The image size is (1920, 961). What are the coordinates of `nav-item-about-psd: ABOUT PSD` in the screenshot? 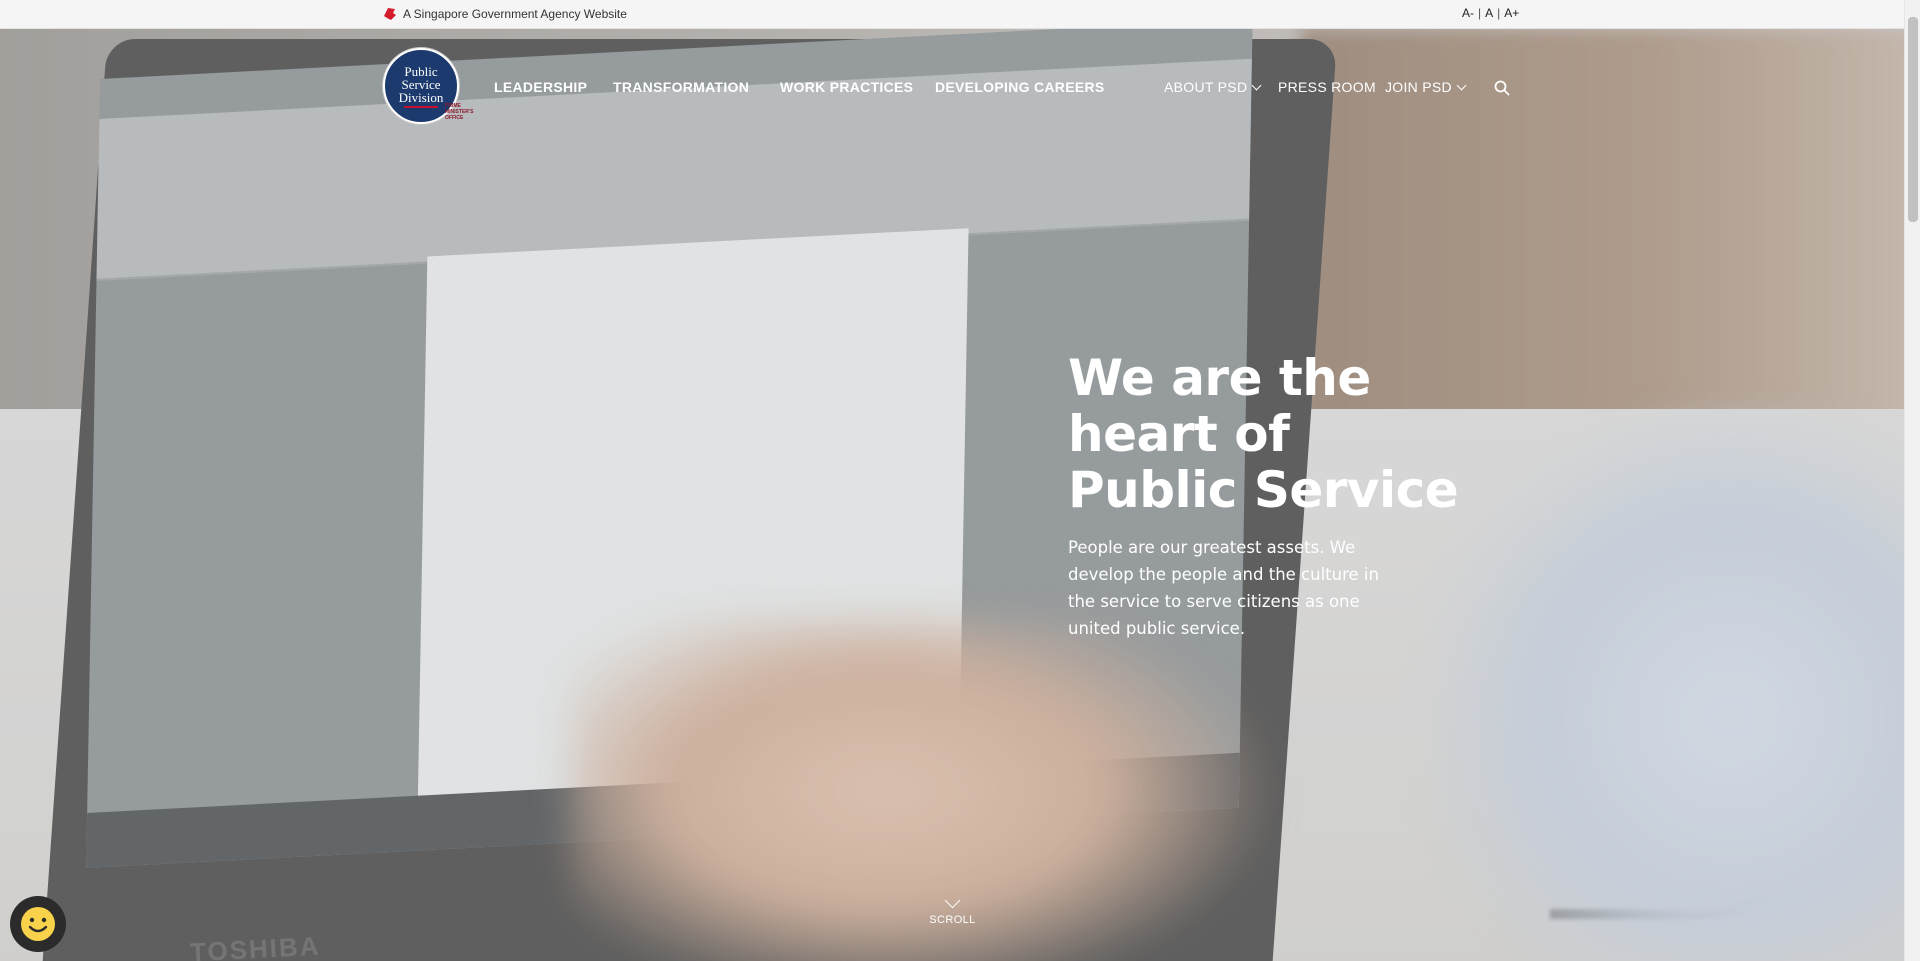 It's located at (1213, 87).